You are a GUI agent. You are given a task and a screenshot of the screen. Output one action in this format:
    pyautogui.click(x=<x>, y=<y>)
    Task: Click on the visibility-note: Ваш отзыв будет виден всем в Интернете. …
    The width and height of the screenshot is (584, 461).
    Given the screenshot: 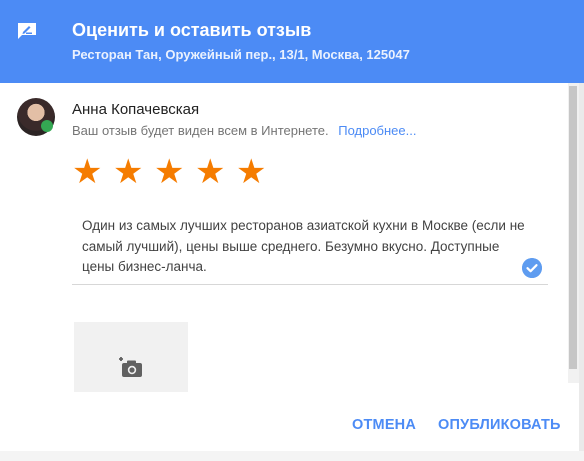 What is the action you would take?
    pyautogui.click(x=244, y=130)
    